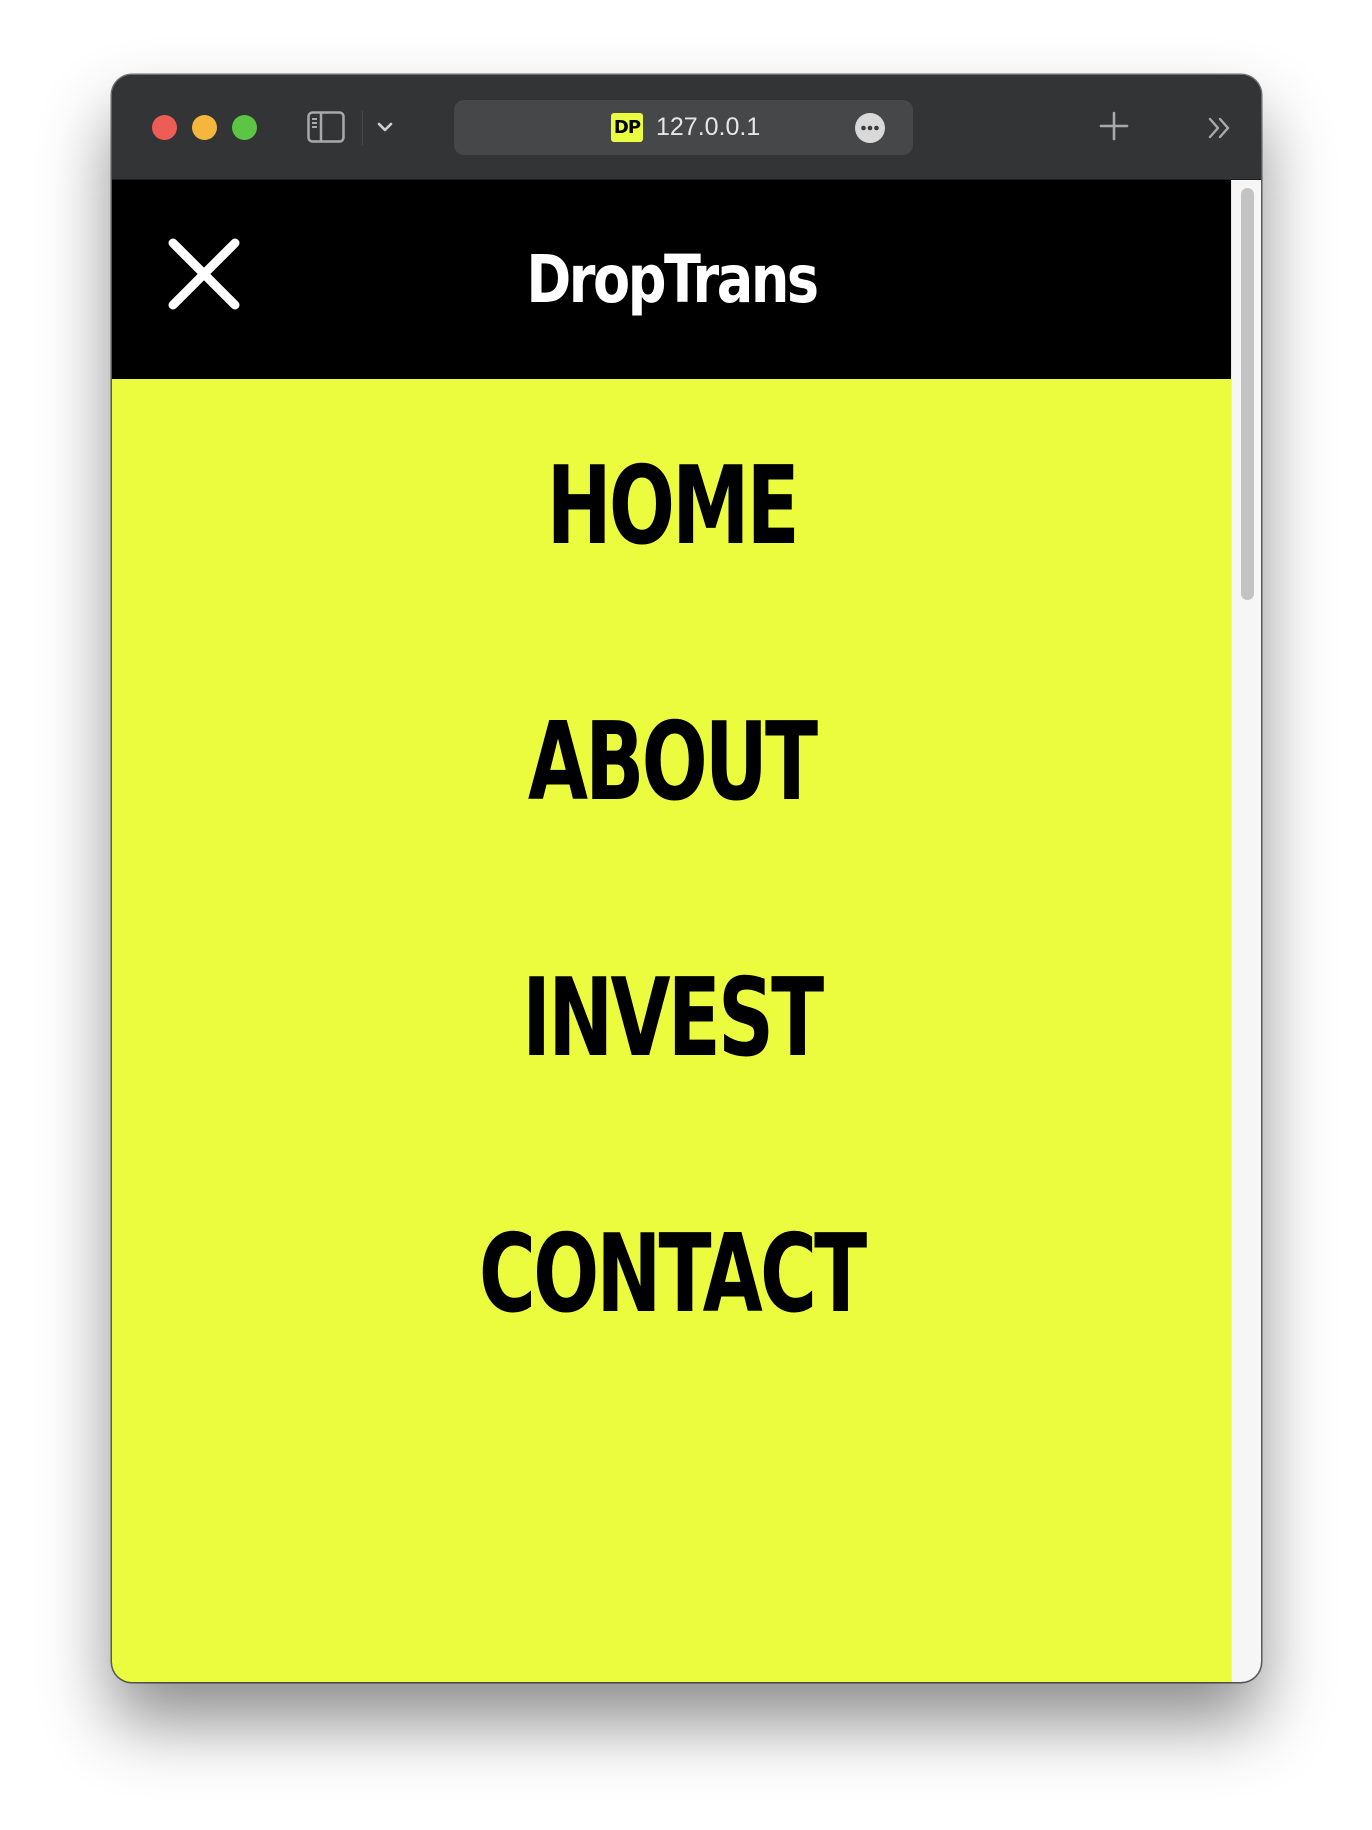 The width and height of the screenshot is (1372, 1830). What do you see at coordinates (164, 127) in the screenshot?
I see `window-close-button` at bounding box center [164, 127].